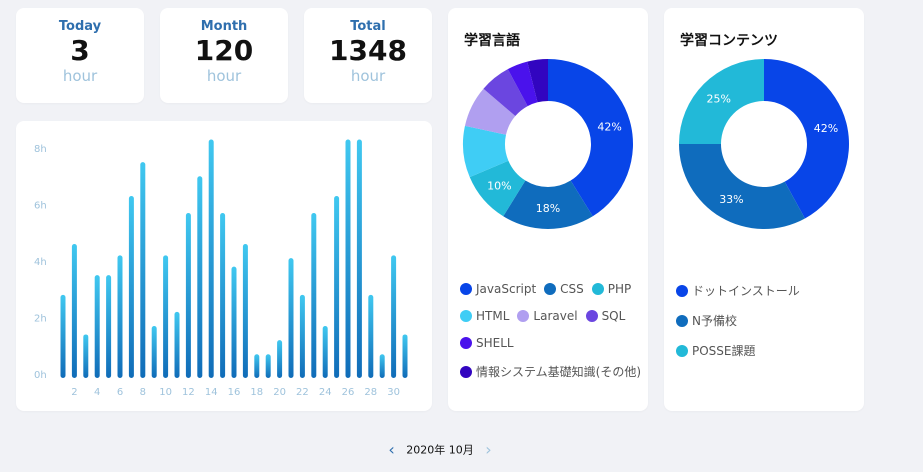 This screenshot has height=472, width=923. What do you see at coordinates (348, 392) in the screenshot?
I see `x-tick-label: 26` at bounding box center [348, 392].